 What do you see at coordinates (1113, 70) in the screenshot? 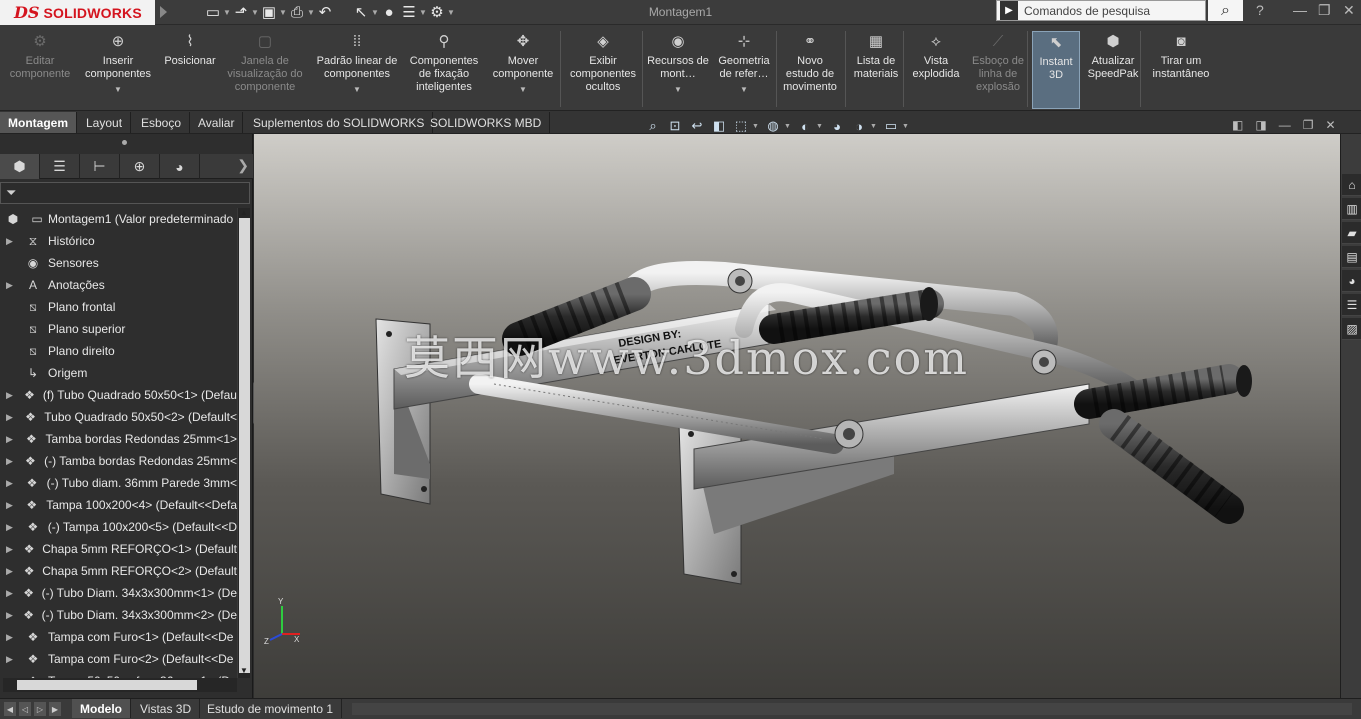
I see `update-speedpak-button: ⬢ Atualizar SpeedPak` at bounding box center [1113, 70].